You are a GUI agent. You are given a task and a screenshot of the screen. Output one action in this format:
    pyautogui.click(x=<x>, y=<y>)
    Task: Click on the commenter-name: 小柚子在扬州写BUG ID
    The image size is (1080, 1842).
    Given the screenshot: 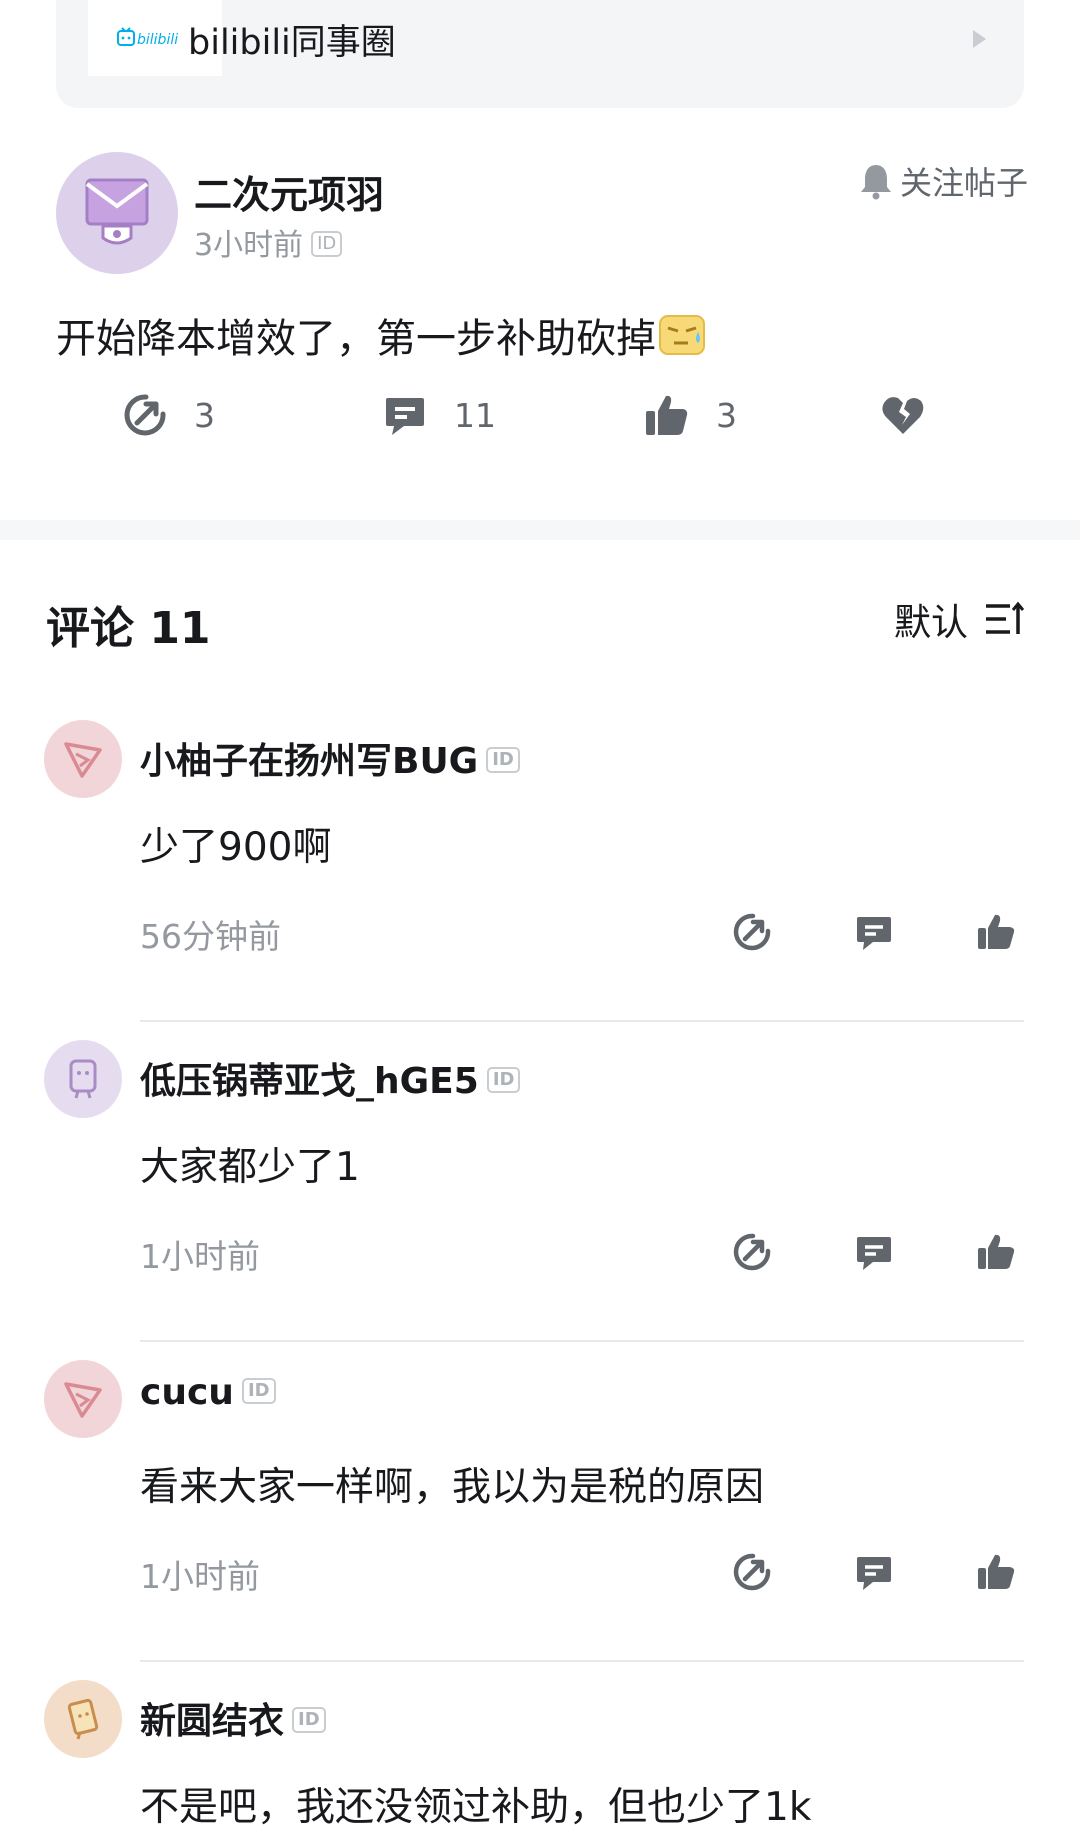 What is the action you would take?
    pyautogui.click(x=330, y=758)
    